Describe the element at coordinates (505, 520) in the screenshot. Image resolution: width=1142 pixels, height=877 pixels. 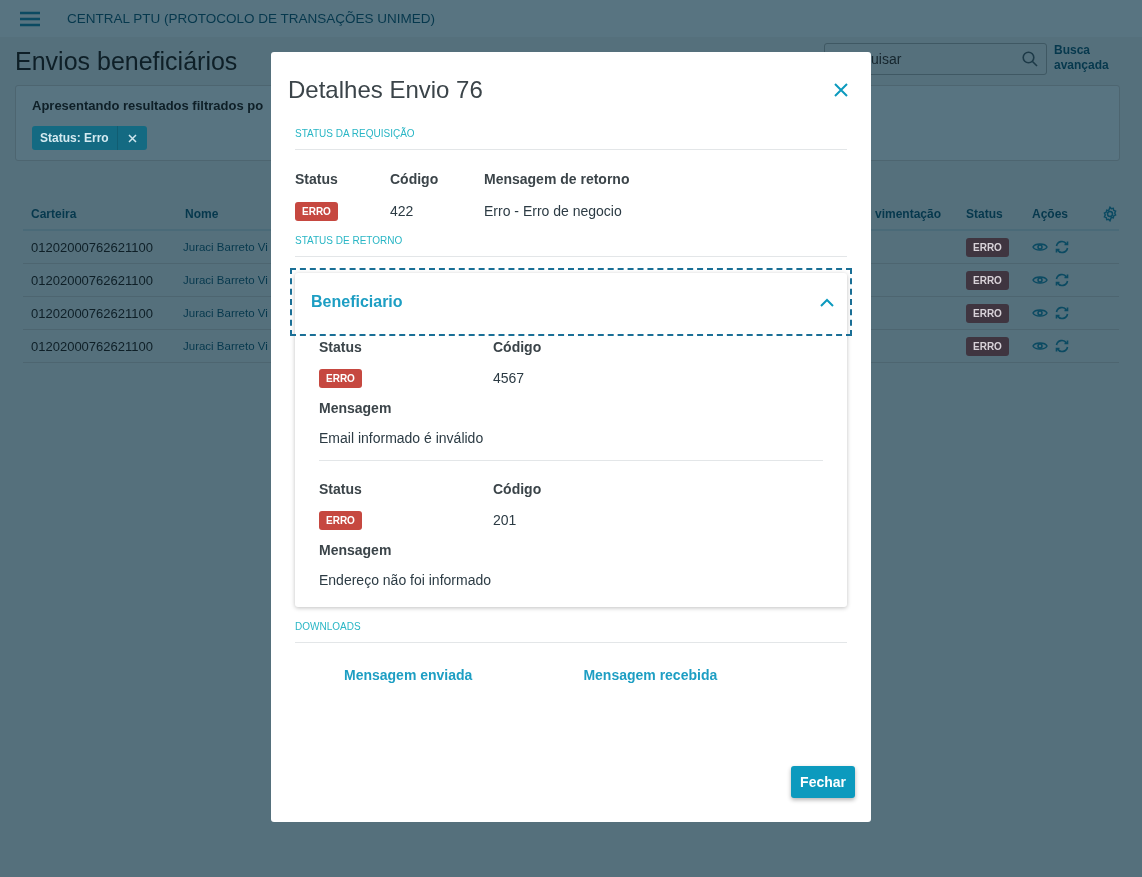
I see `field-value: 201` at that location.